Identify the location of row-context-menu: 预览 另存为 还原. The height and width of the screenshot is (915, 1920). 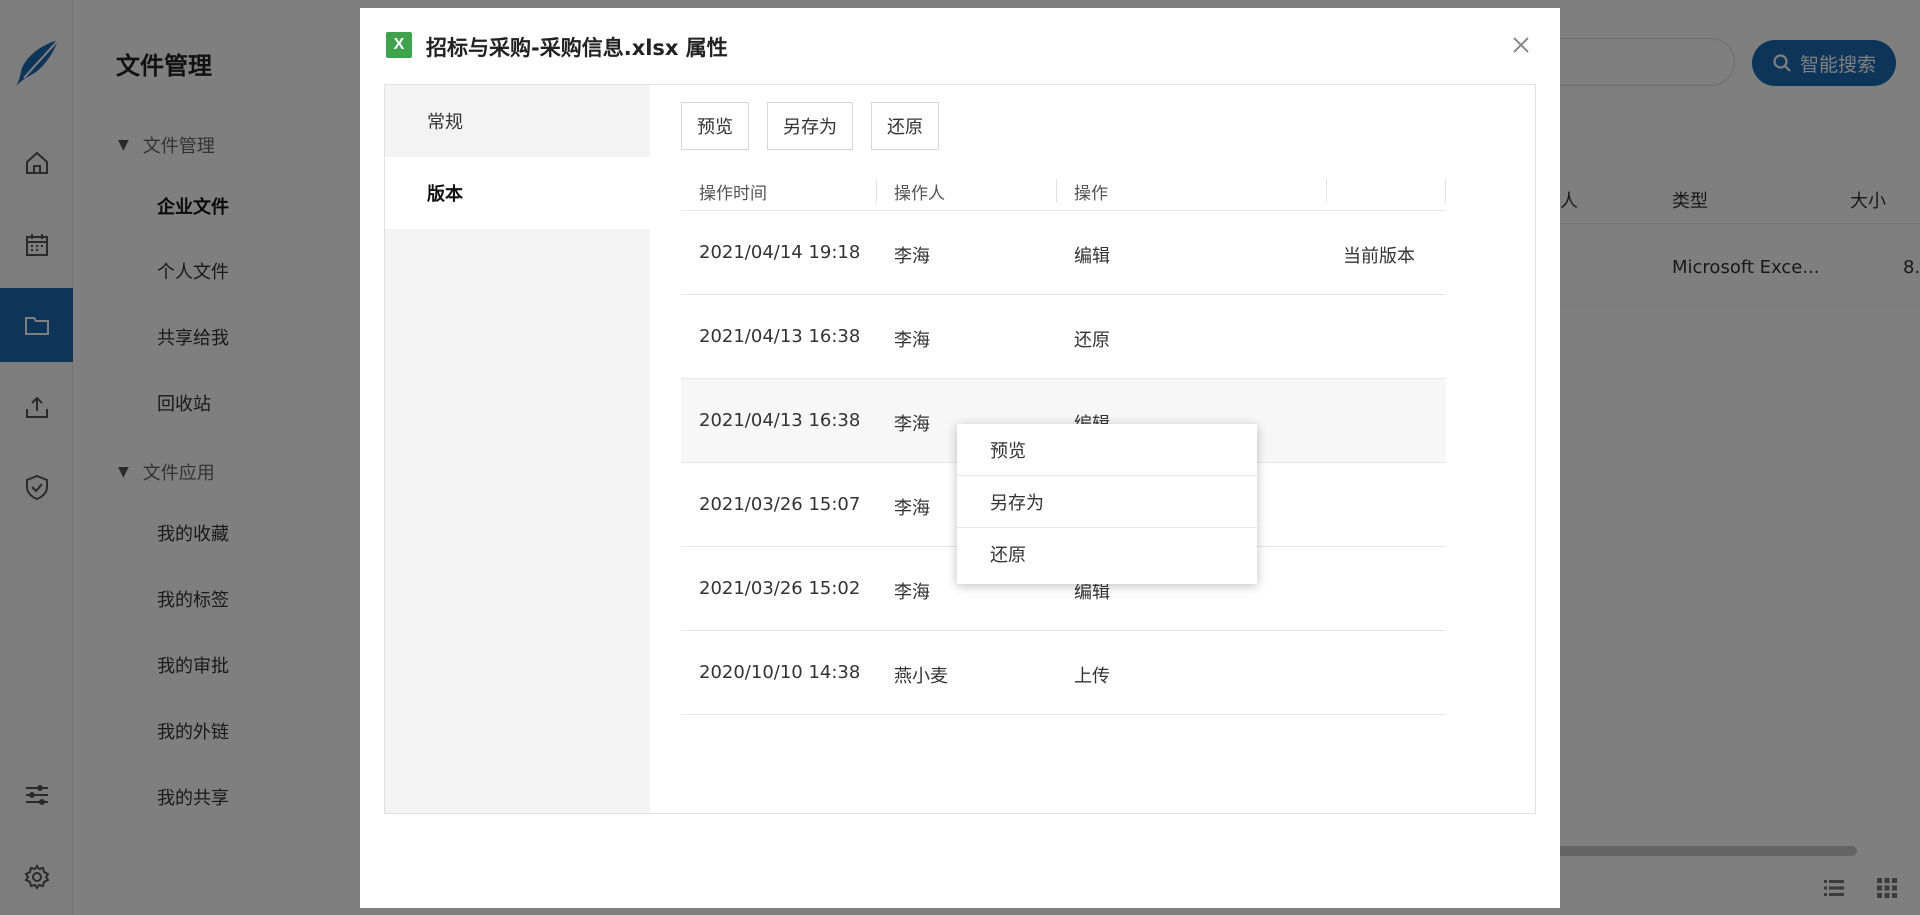
(1107, 504).